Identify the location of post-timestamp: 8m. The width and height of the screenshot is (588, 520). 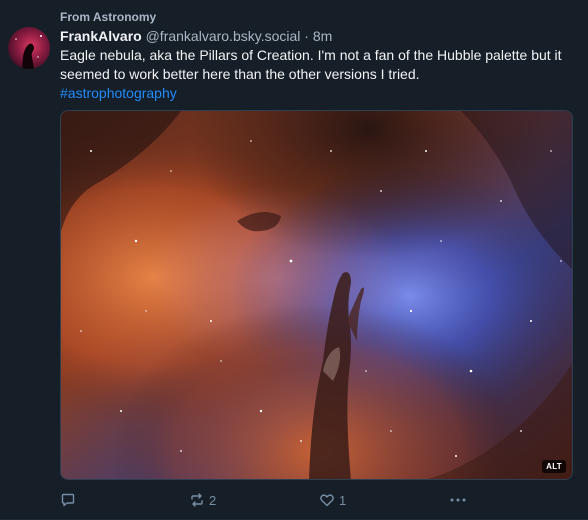
(322, 36).